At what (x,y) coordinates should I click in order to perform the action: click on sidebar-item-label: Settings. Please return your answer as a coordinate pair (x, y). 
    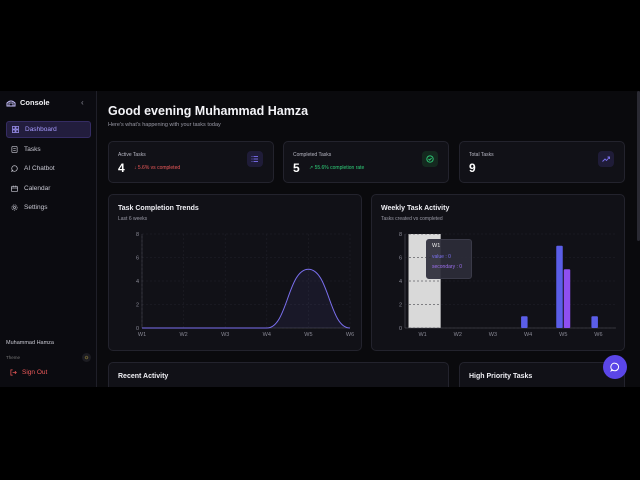
    Looking at the image, I should click on (36, 207).